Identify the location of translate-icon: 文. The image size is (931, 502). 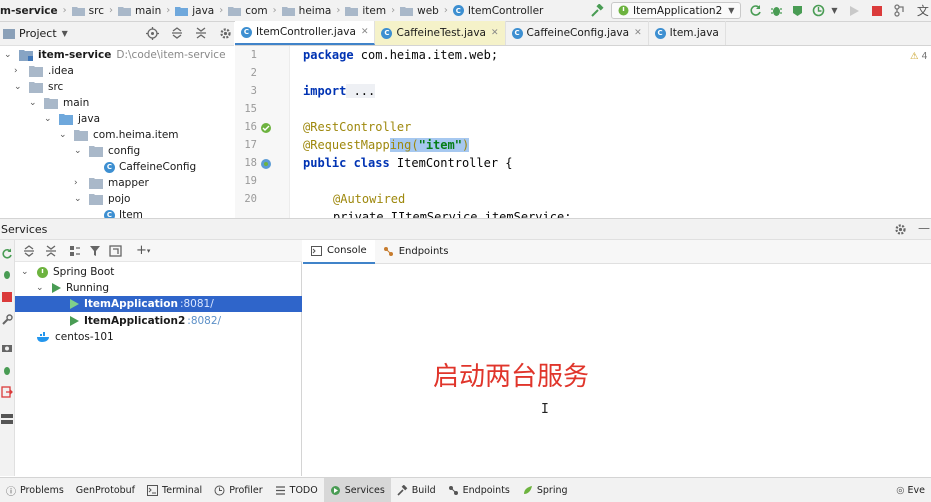
(922, 10).